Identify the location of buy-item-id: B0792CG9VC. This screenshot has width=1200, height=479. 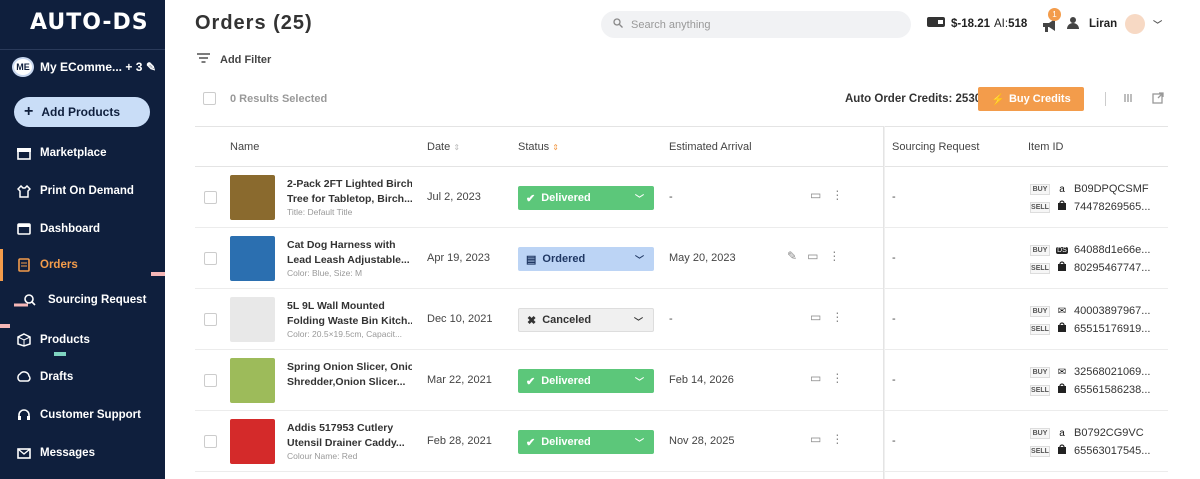
(1109, 433).